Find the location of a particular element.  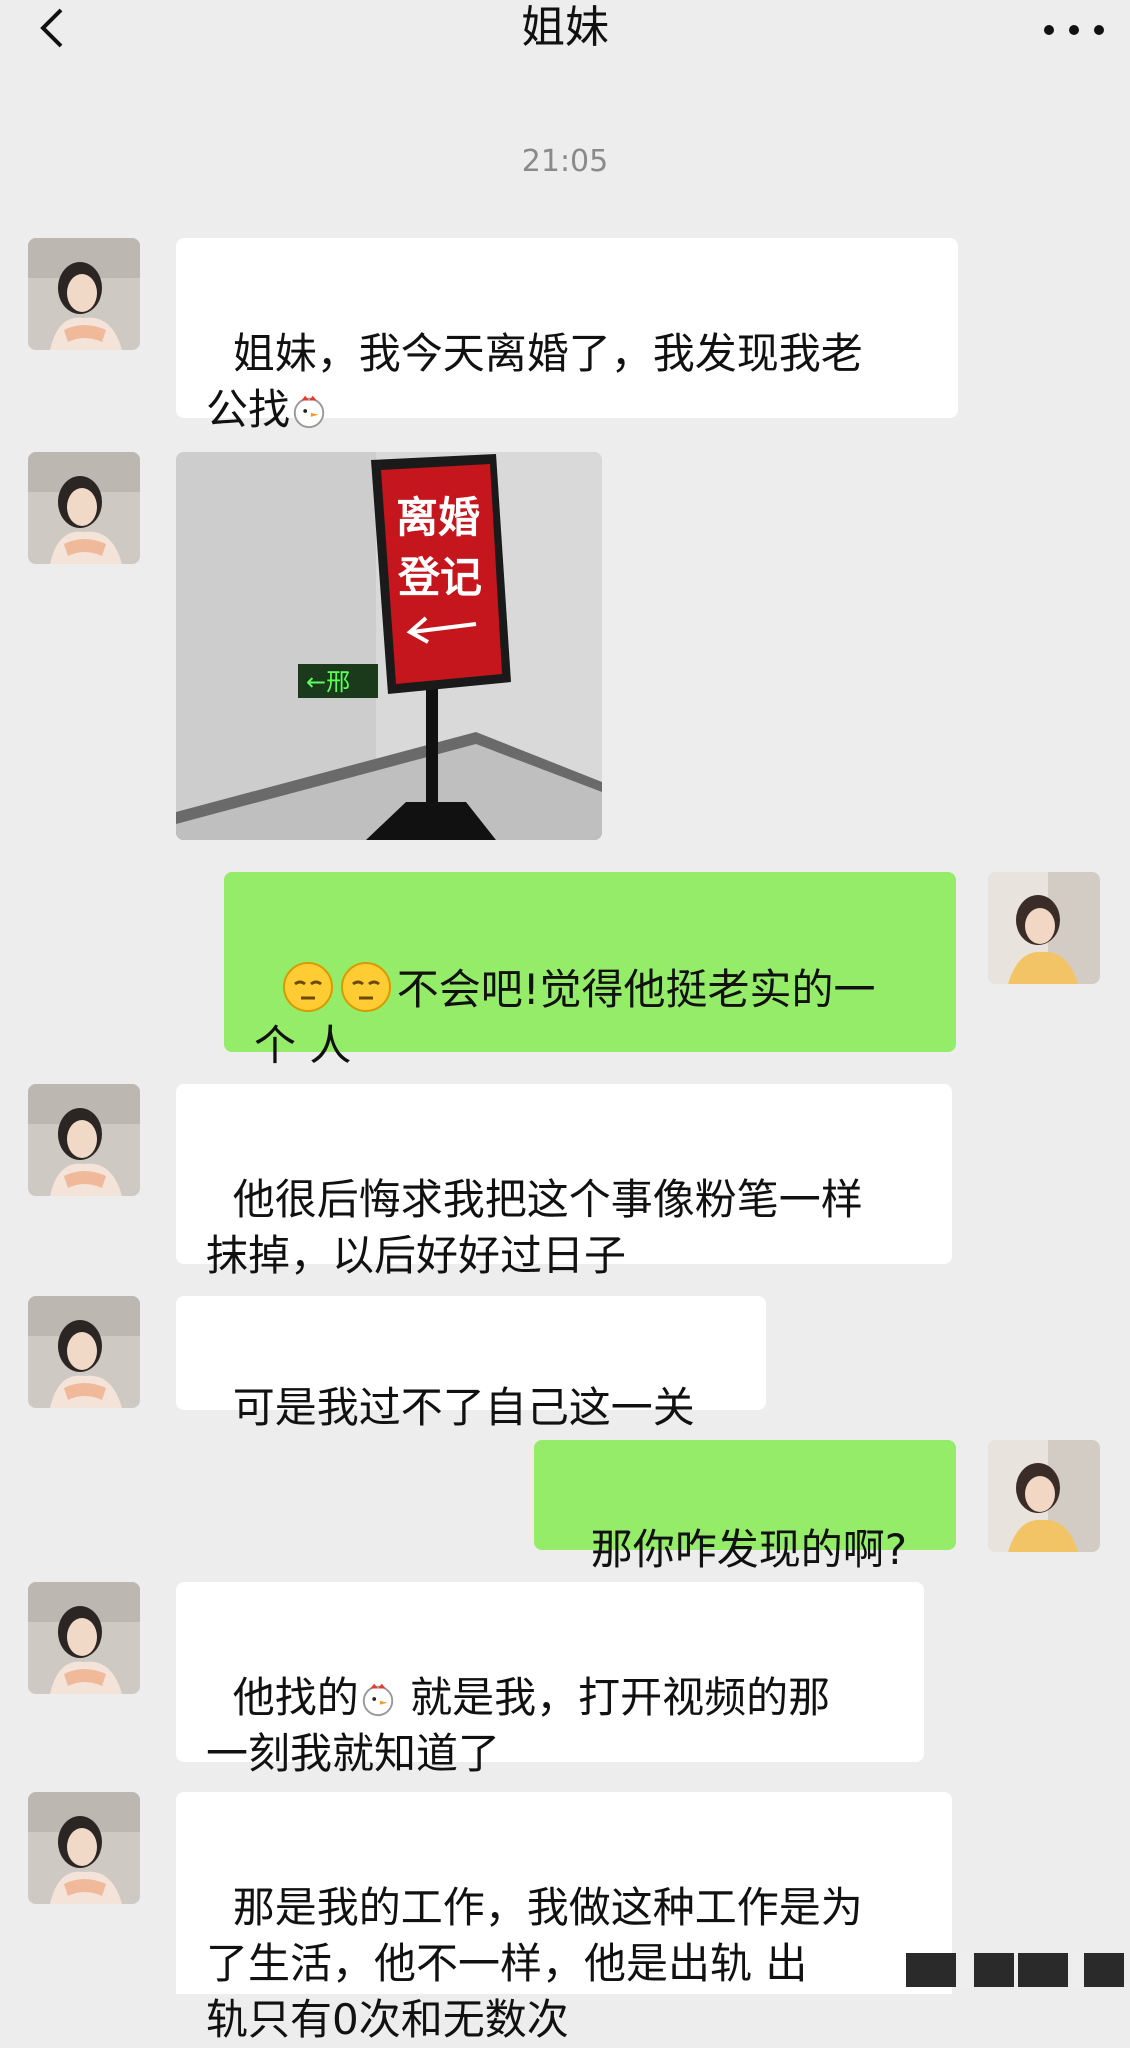

message-text: 那你咋发现的啊? is located at coordinates (748, 1549).